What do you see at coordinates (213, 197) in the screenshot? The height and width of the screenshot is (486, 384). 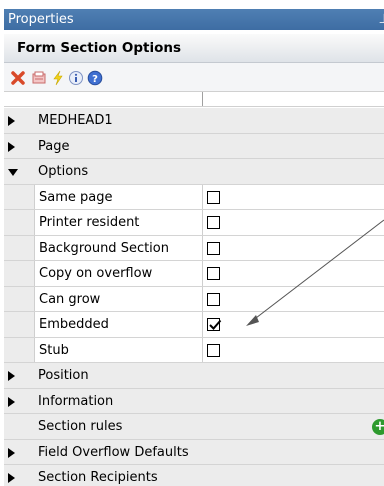 I see `same-page-checkbox` at bounding box center [213, 197].